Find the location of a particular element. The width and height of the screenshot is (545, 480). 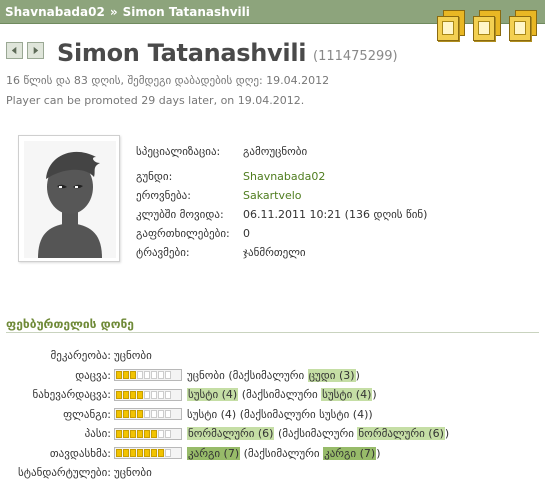

injuries-label: ტრავმები: is located at coordinates (163, 252).